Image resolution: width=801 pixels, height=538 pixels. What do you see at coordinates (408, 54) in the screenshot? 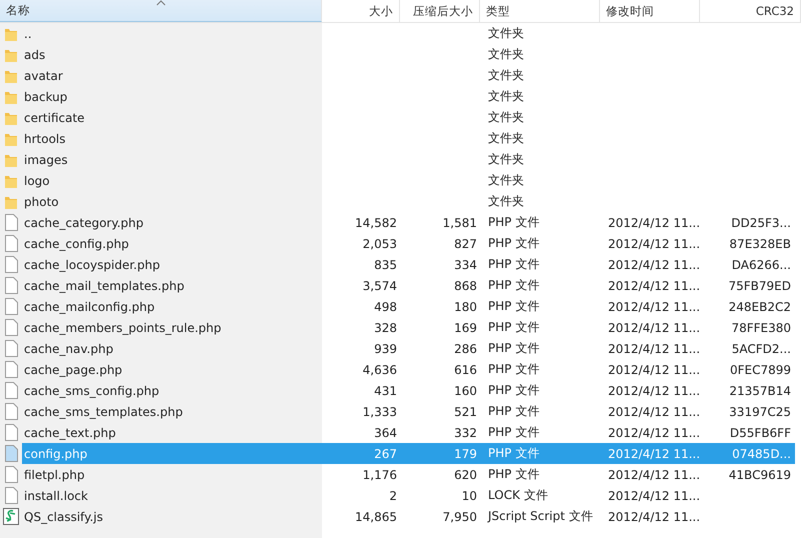
I see `file-row: ads 文件夹` at bounding box center [408, 54].